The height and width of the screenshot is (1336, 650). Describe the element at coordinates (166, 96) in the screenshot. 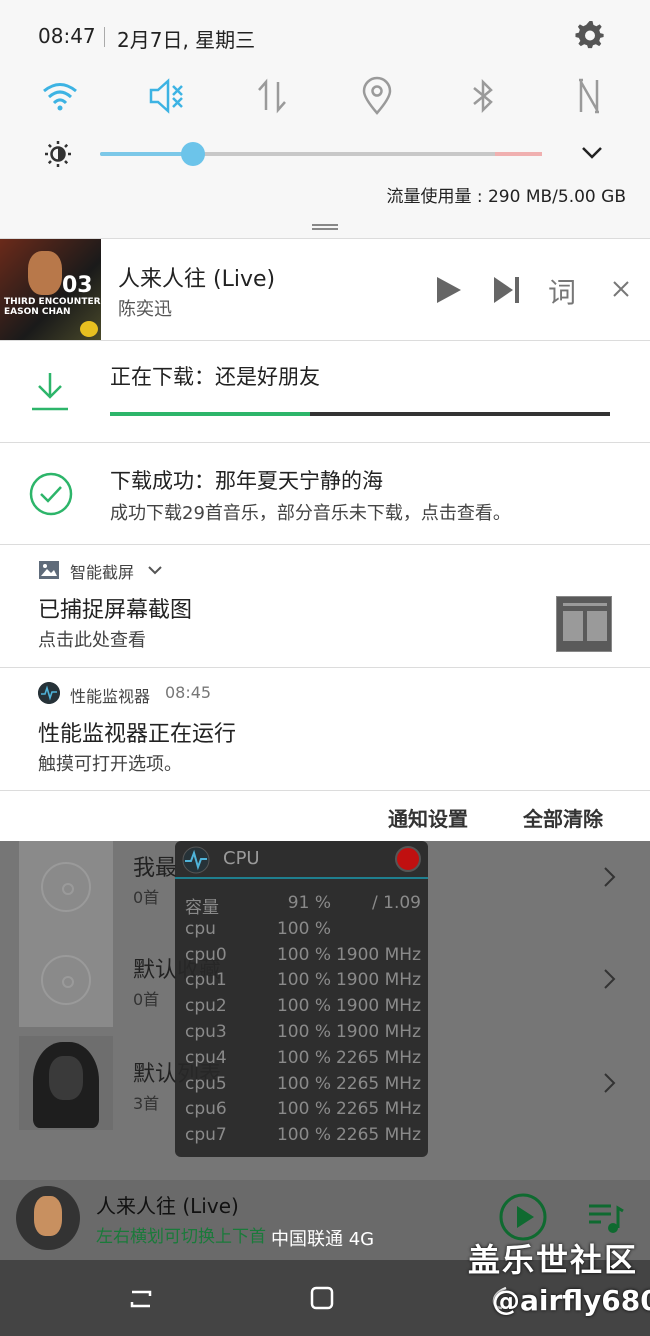

I see `mute-icon` at that location.